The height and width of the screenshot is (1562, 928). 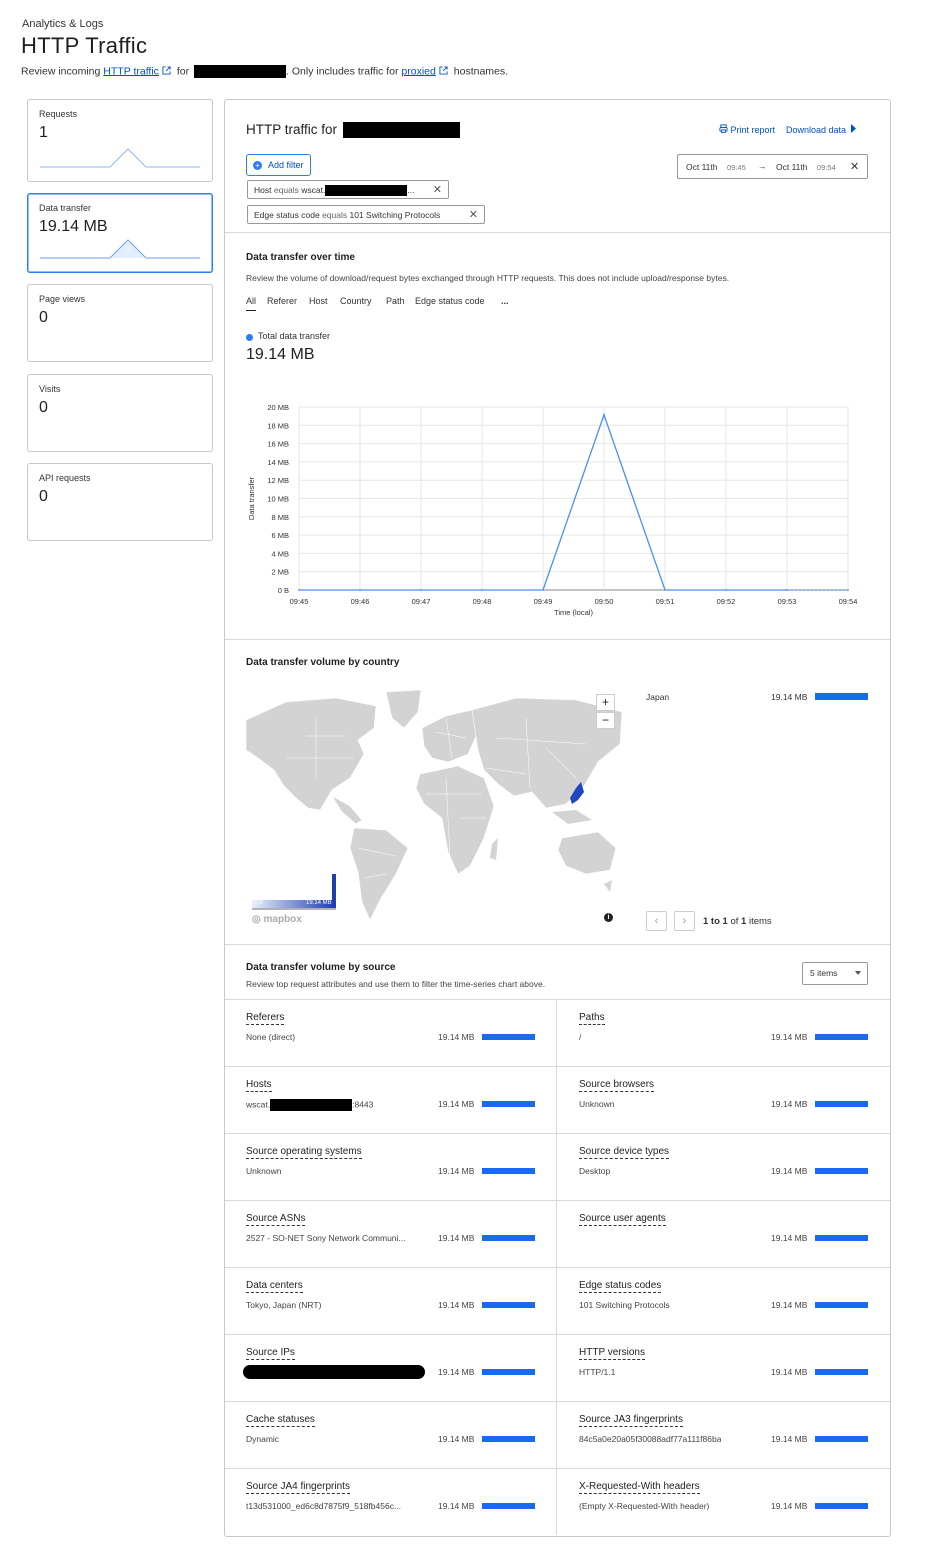 I want to click on external-link-icon, so click(x=443, y=71).